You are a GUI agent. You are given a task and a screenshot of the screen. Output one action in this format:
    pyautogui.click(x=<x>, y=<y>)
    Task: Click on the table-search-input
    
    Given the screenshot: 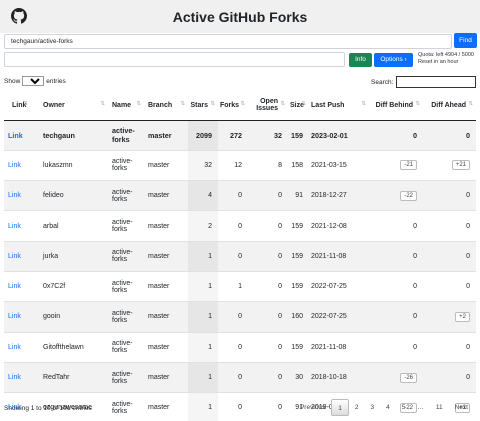 What is the action you would take?
    pyautogui.click(x=436, y=82)
    